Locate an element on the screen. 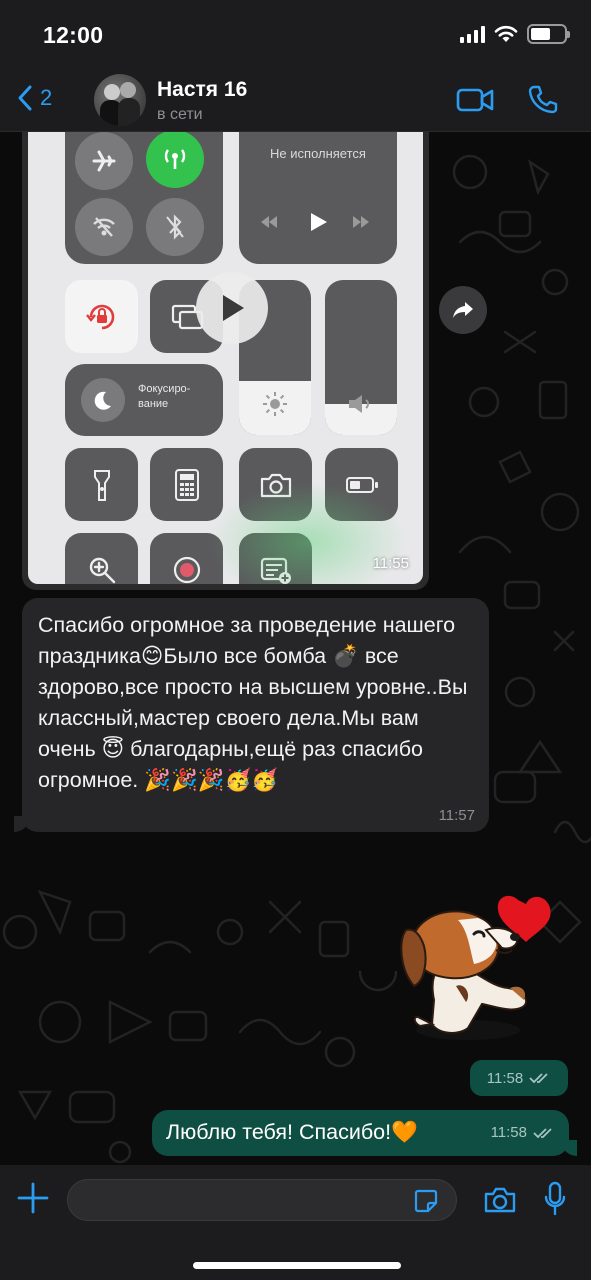 Image resolution: width=591 pixels, height=1280 pixels. message-time: 11:55 is located at coordinates (390, 563).